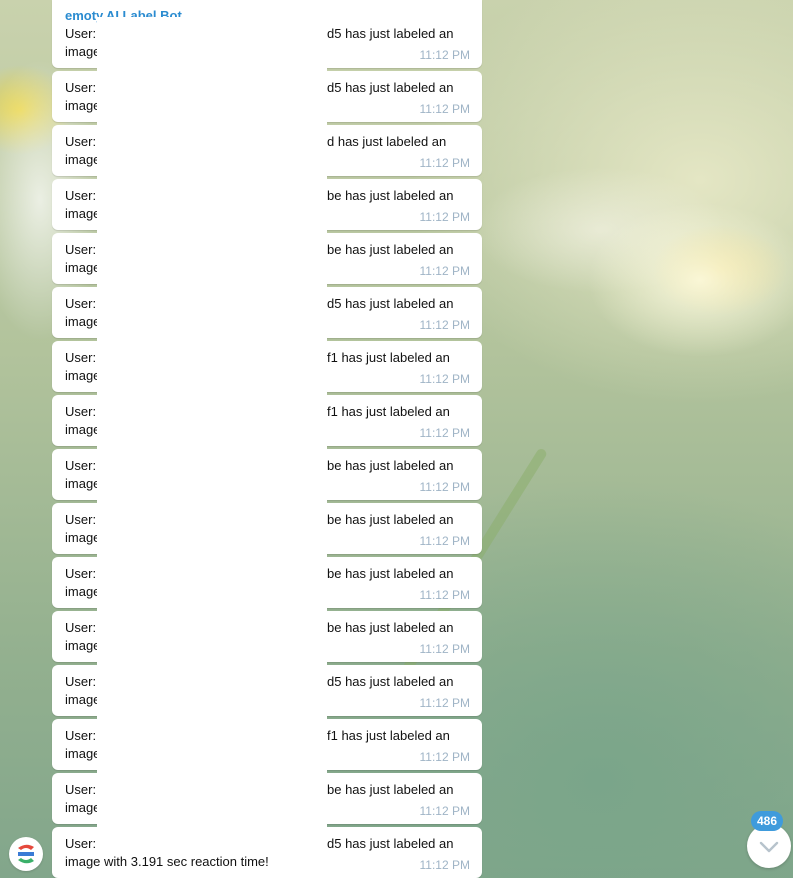 This screenshot has height=878, width=793. What do you see at coordinates (767, 821) in the screenshot?
I see `unread-count-badge: 486` at bounding box center [767, 821].